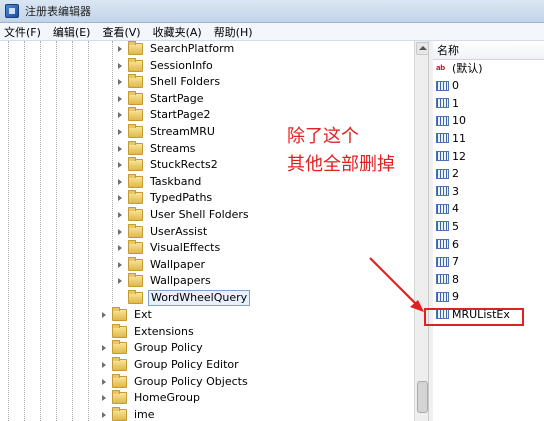 The height and width of the screenshot is (421, 544). Describe the element at coordinates (421, 231) in the screenshot. I see `tree-scrollbar` at that location.